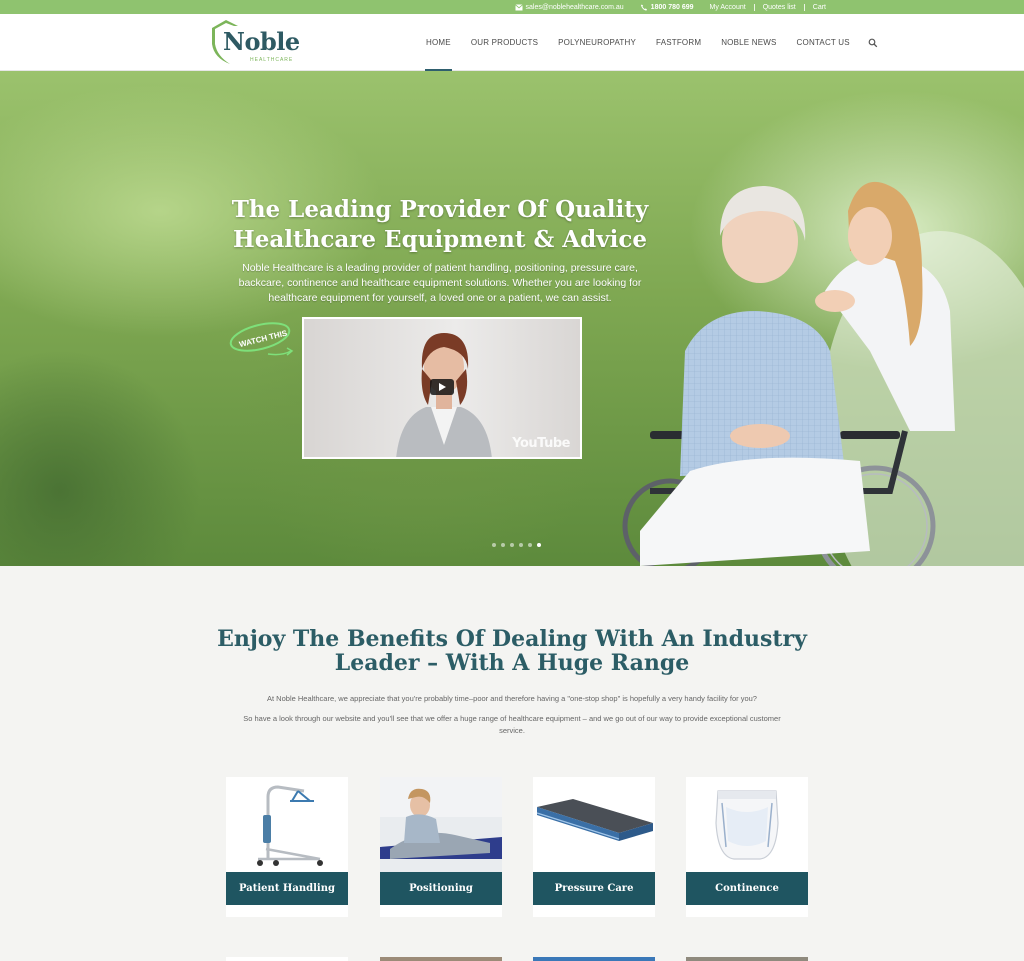 The width and height of the screenshot is (1024, 961). Describe the element at coordinates (272, 60) in the screenshot. I see `logo-tagline: HEALTHCARE` at that location.